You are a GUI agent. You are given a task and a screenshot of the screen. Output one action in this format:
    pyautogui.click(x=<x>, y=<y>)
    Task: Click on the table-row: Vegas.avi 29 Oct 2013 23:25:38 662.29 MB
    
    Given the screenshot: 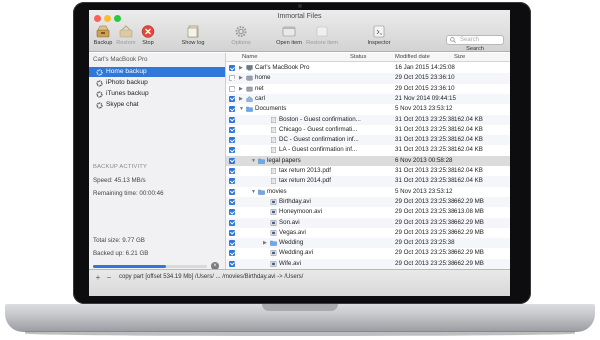 What is the action you would take?
    pyautogui.click(x=368, y=233)
    